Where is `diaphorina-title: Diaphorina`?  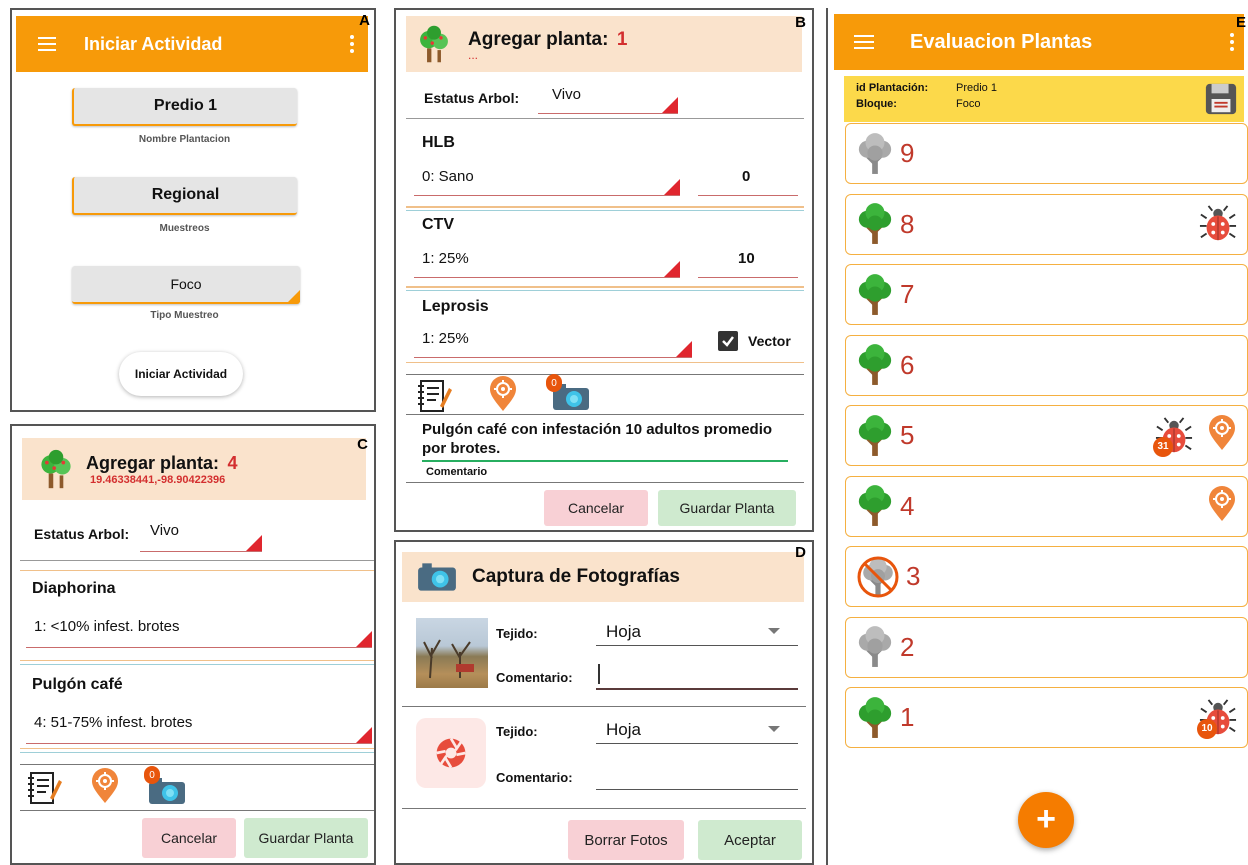 diaphorina-title: Diaphorina is located at coordinates (74, 588).